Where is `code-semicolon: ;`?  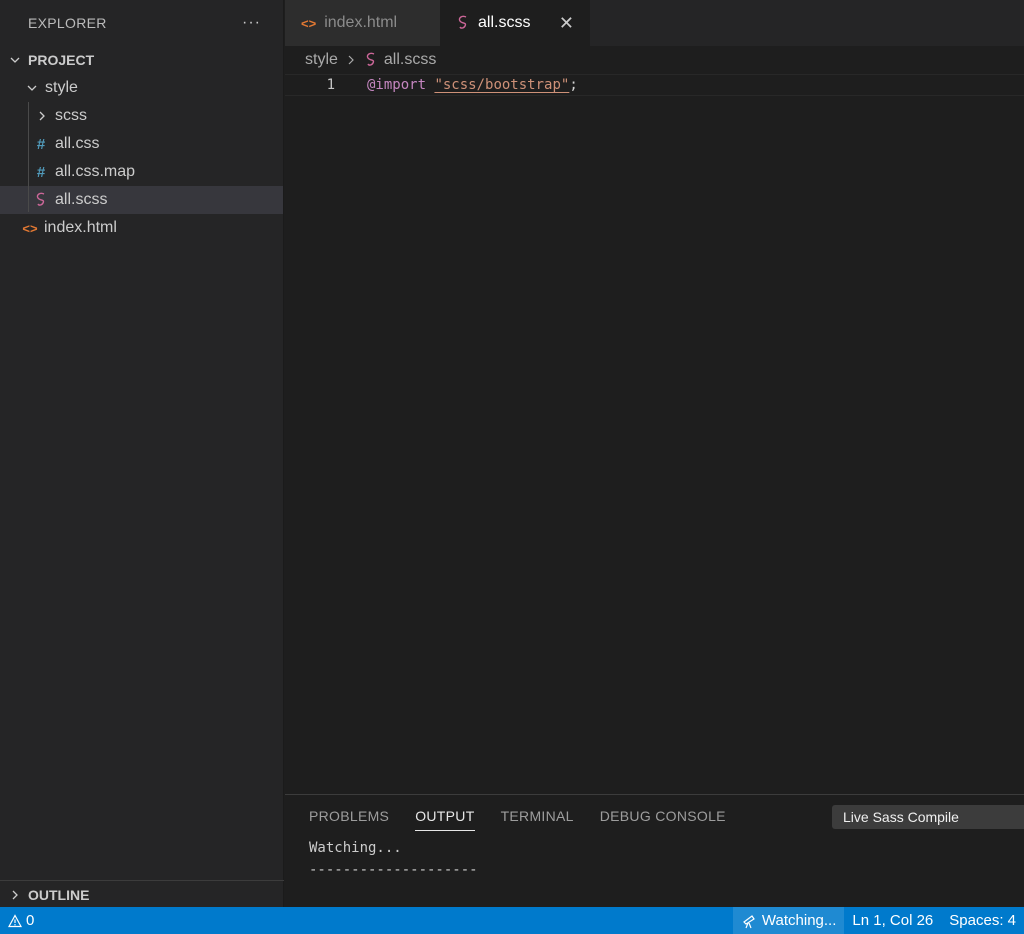
code-semicolon: ; is located at coordinates (573, 85).